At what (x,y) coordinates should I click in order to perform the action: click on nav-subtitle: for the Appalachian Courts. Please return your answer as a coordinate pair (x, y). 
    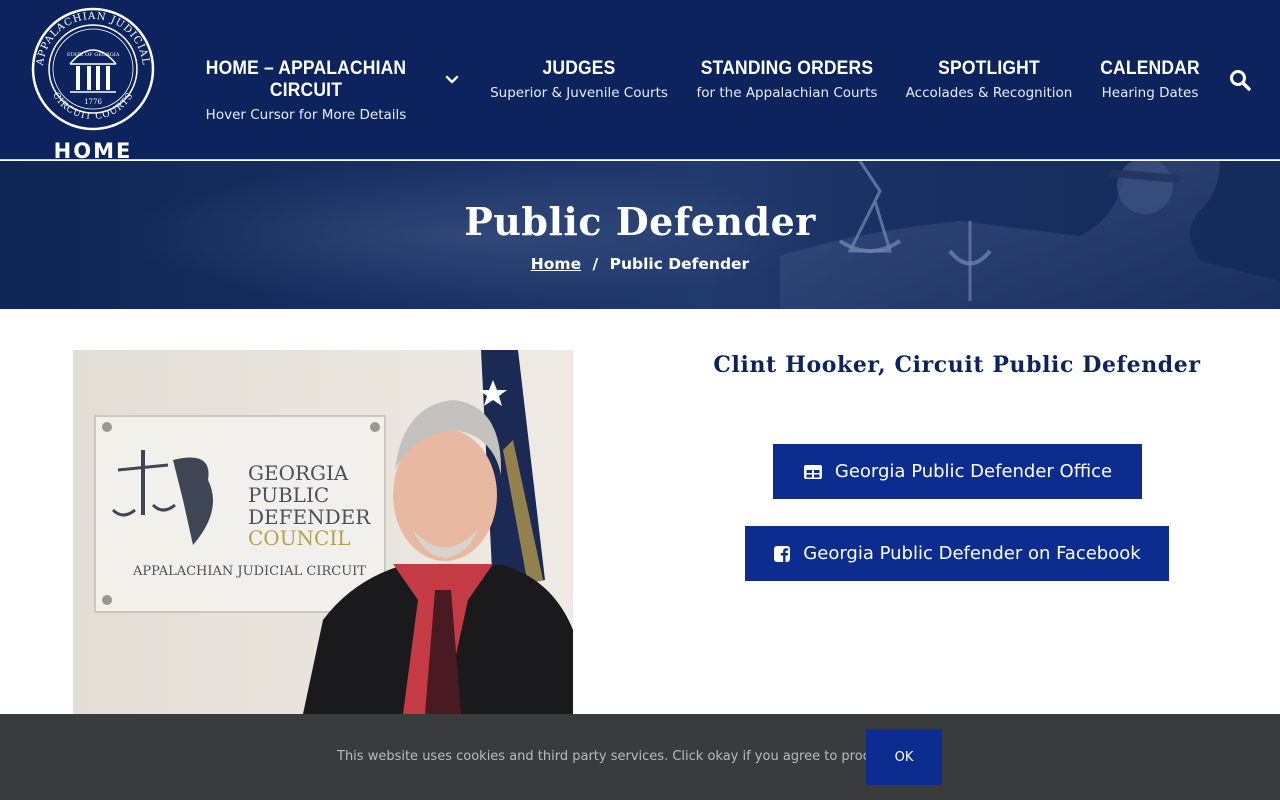
    Looking at the image, I should click on (787, 93).